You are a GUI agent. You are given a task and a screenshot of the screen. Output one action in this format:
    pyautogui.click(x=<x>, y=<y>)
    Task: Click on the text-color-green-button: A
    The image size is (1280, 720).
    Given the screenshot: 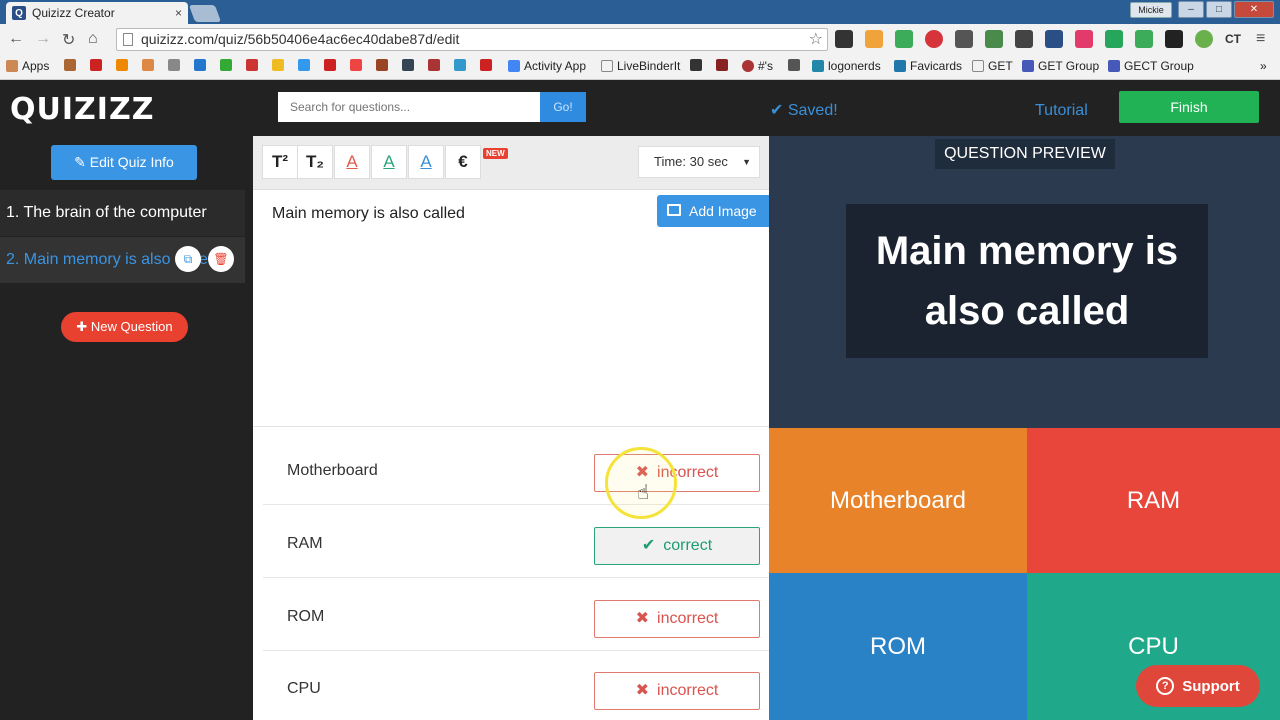 What is the action you would take?
    pyautogui.click(x=389, y=162)
    